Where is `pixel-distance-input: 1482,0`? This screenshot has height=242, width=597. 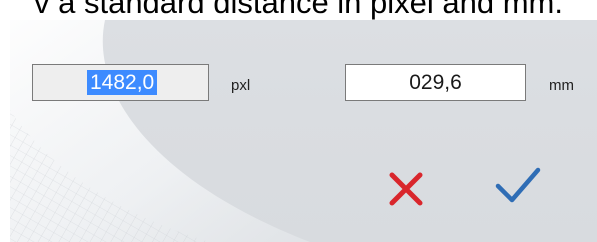 pixel-distance-input: 1482,0 is located at coordinates (120, 82).